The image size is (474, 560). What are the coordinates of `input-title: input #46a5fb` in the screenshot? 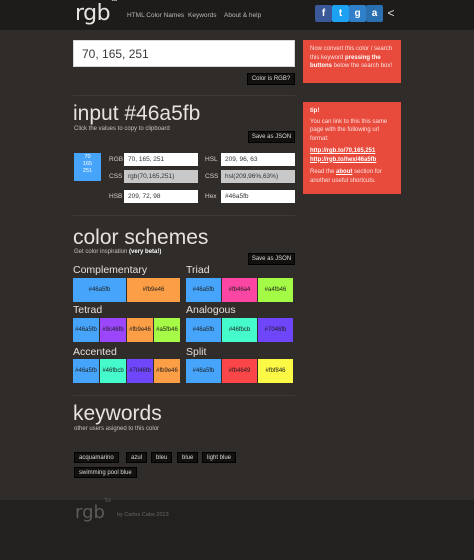 It's located at (137, 113).